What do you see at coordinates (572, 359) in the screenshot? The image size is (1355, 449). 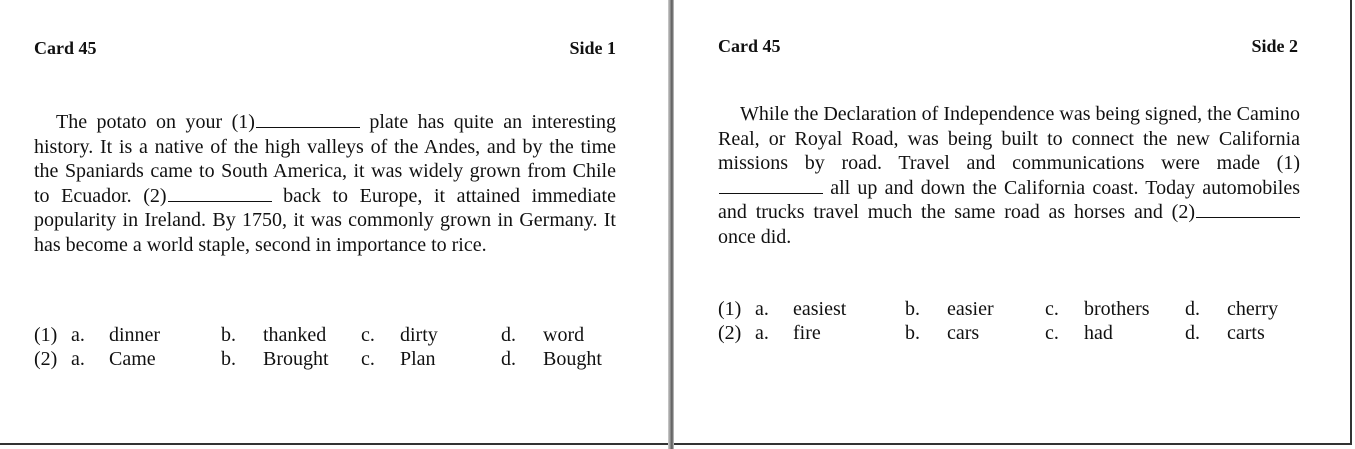 I see `option-text: Bought` at bounding box center [572, 359].